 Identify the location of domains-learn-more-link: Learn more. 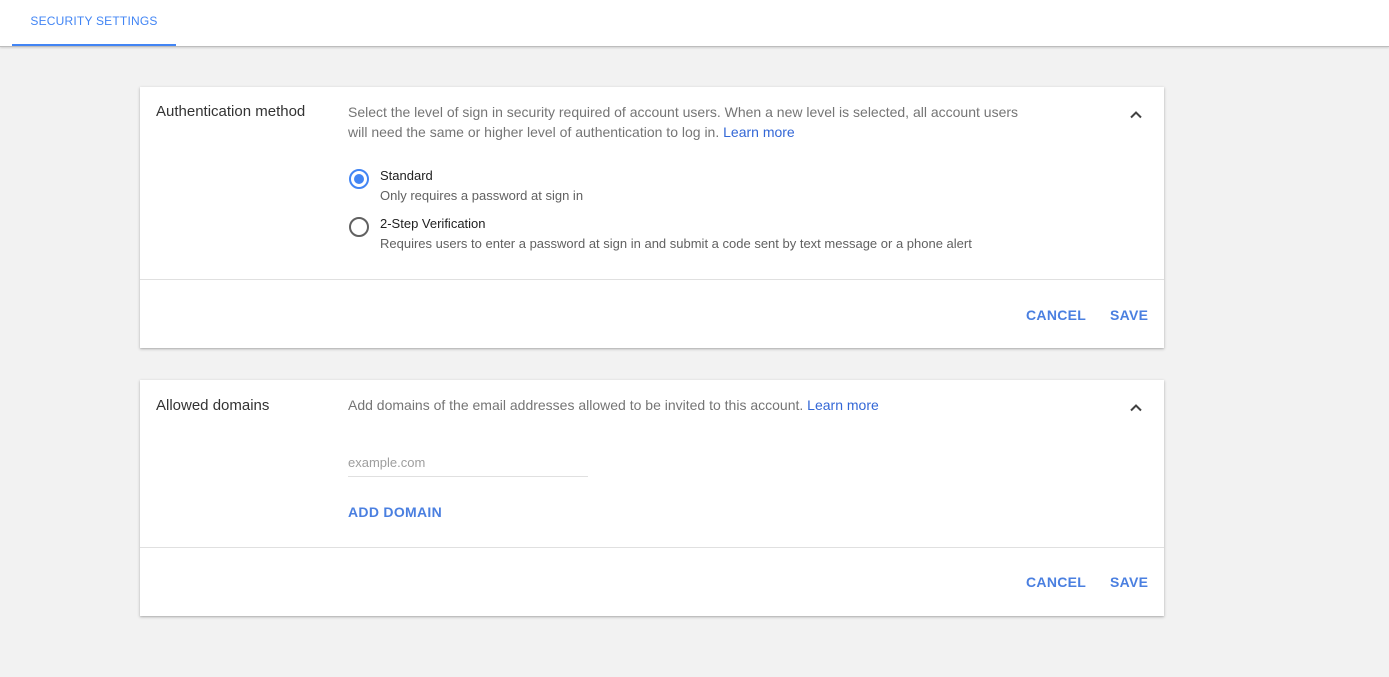
(843, 405).